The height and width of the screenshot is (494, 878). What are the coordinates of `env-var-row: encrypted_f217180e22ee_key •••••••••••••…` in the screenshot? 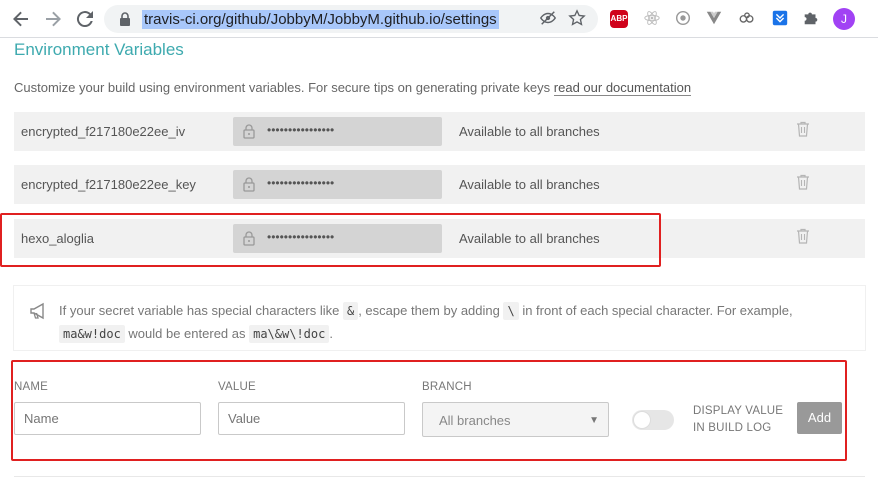 It's located at (439, 184).